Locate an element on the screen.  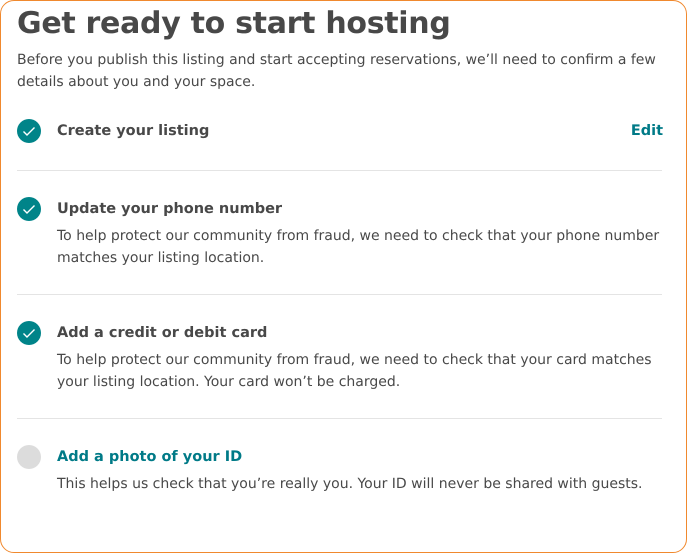
edit-link: Edit is located at coordinates (646, 131).